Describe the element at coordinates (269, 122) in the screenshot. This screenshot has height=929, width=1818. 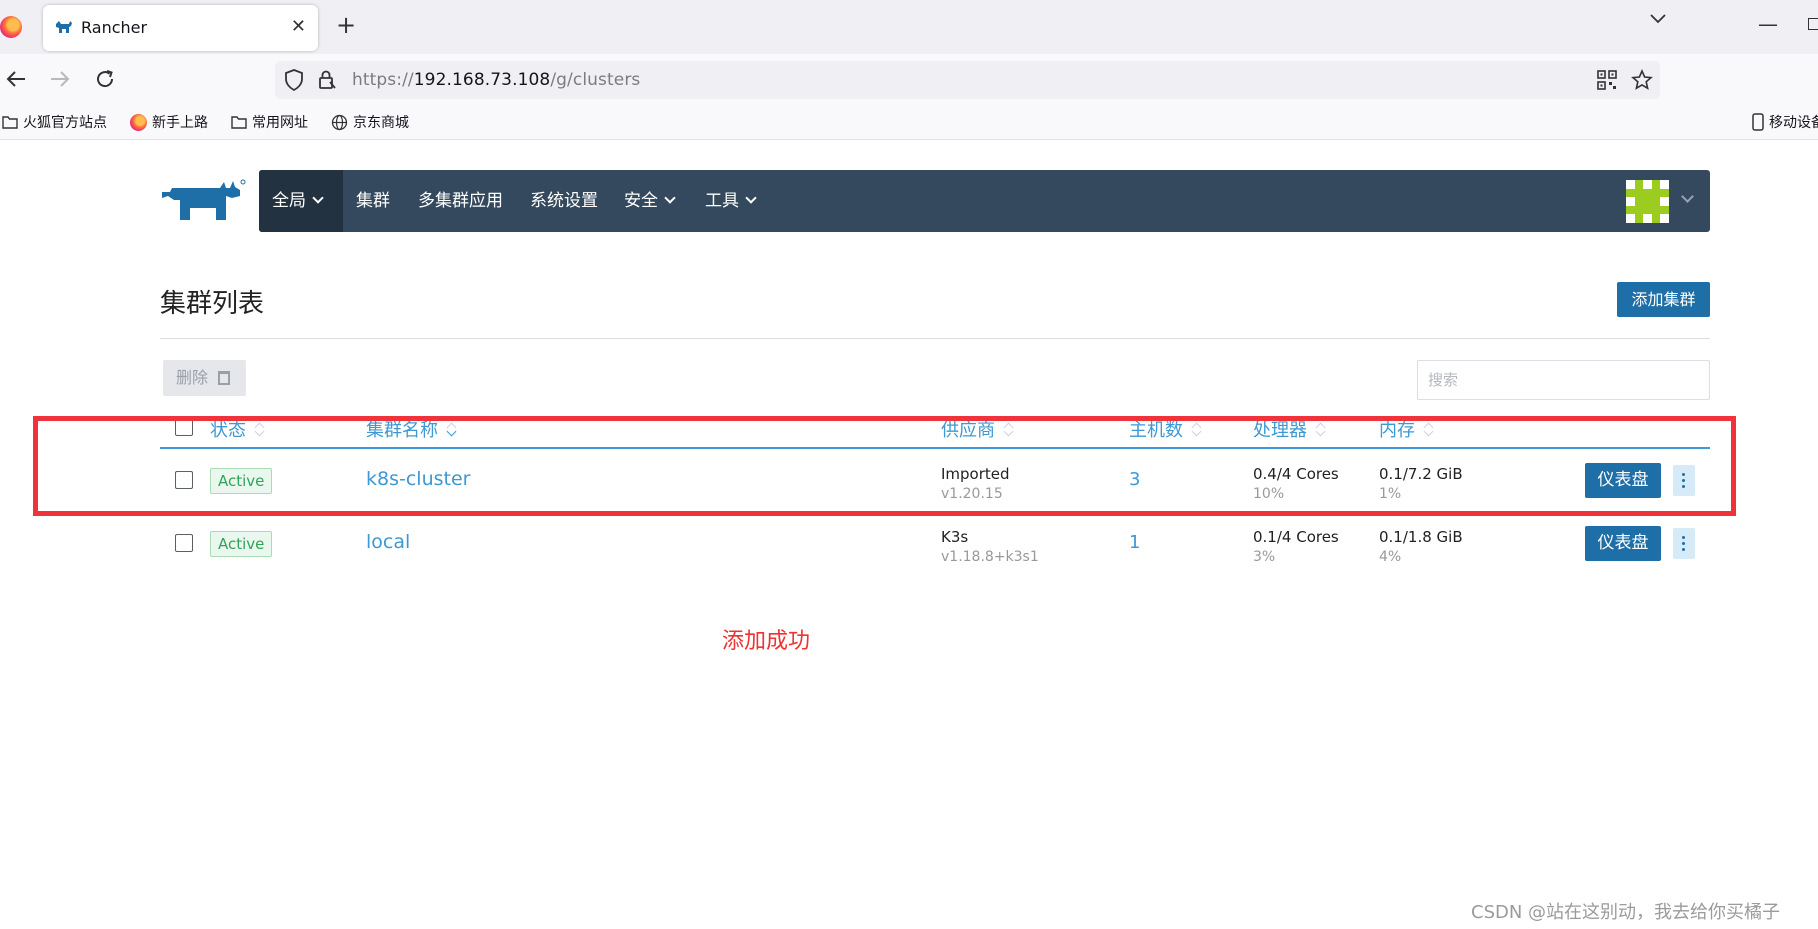
I see `bookmark-folder-common: 常用网址` at that location.